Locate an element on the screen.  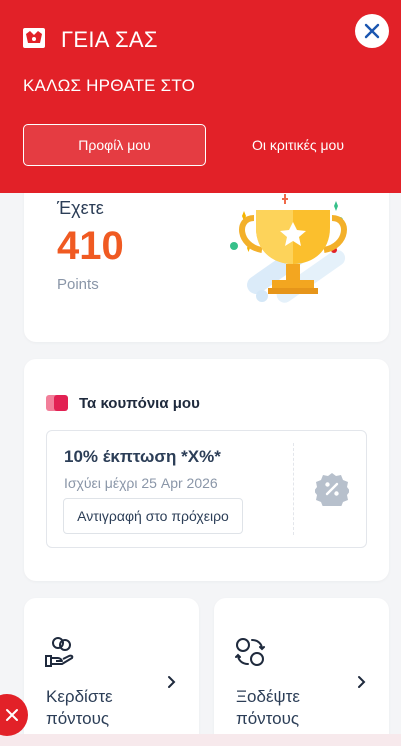
points-unit: Points is located at coordinates (78, 284).